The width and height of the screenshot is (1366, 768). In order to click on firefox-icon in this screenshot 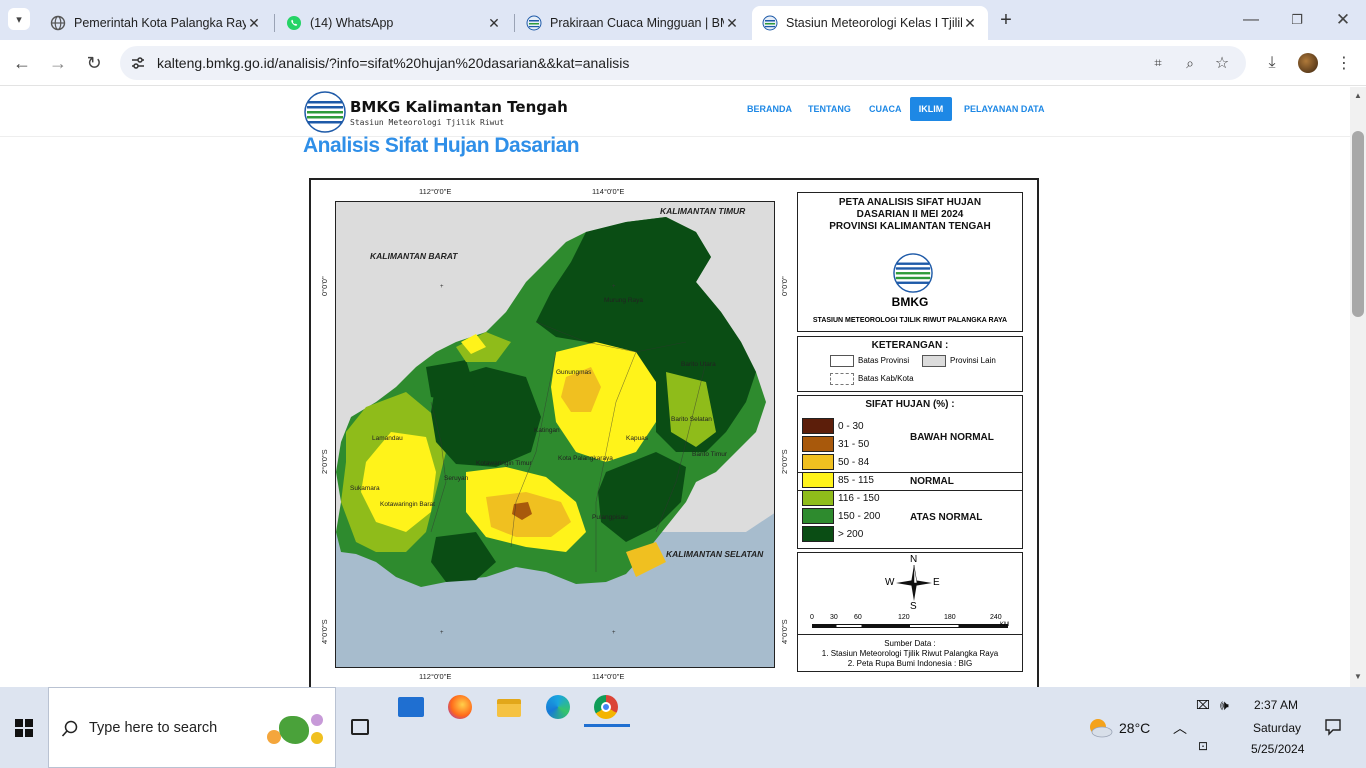, I will do `click(460, 707)`.